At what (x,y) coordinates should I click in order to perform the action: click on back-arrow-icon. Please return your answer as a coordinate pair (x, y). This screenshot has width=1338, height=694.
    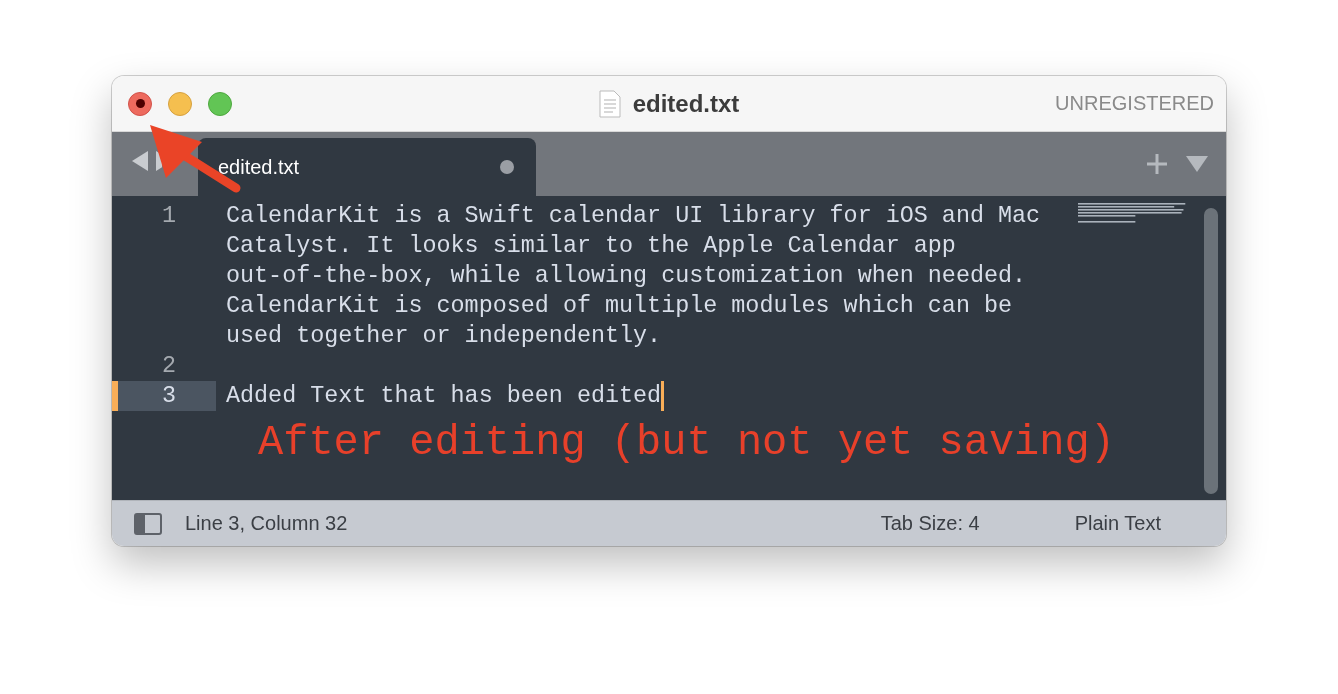
    Looking at the image, I should click on (140, 161).